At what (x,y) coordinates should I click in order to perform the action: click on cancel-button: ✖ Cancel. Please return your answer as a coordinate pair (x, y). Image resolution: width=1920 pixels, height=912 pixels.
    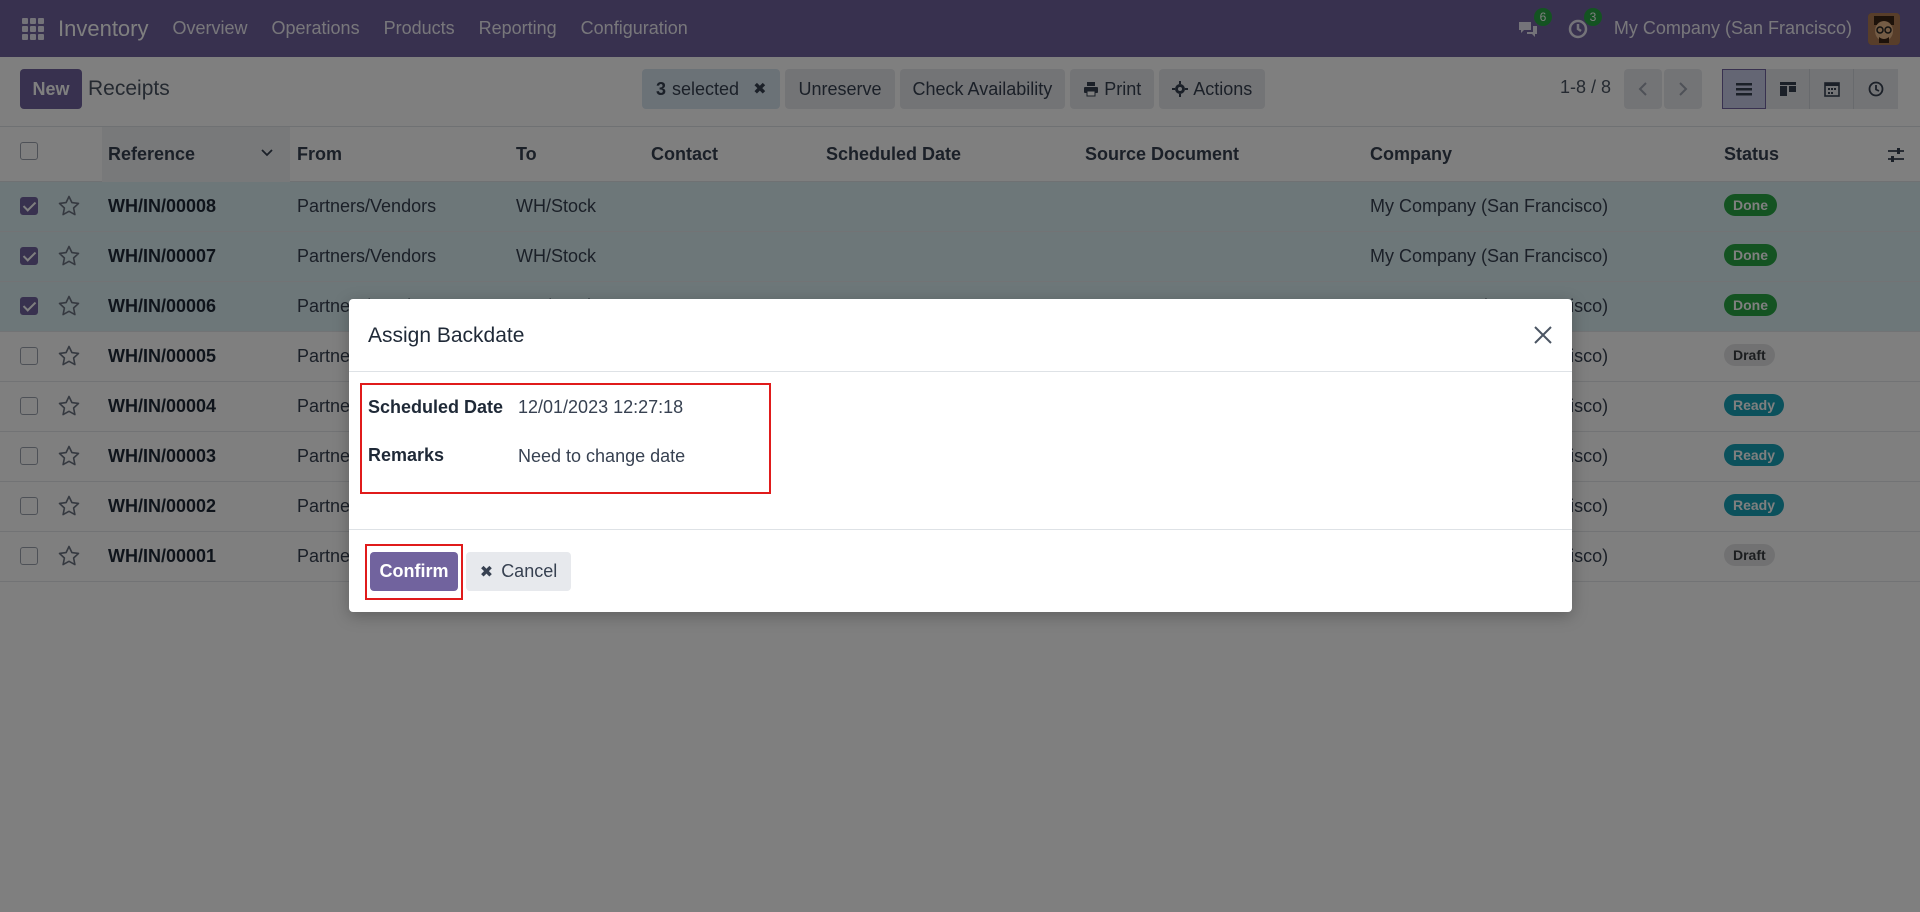
    Looking at the image, I should click on (518, 571).